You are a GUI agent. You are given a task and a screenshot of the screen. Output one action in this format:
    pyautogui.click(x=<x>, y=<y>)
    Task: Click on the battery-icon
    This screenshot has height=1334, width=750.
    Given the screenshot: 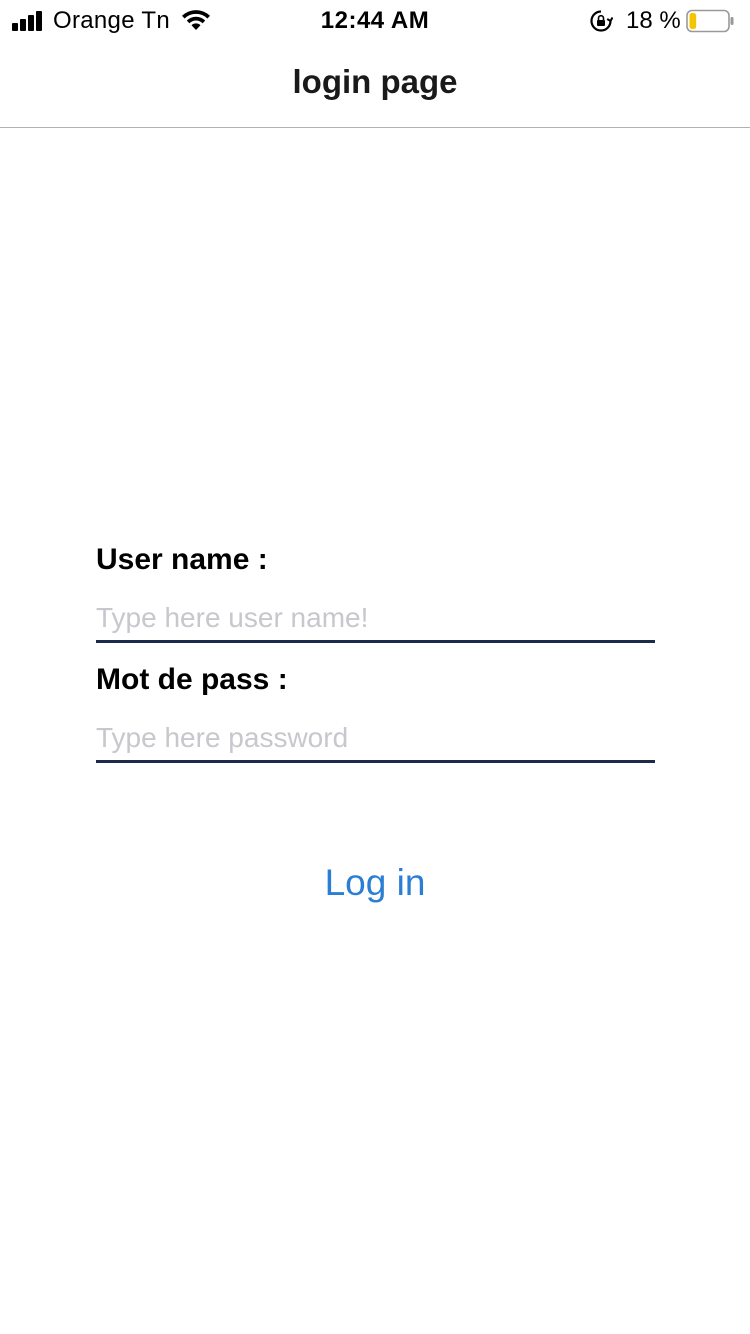 What is the action you would take?
    pyautogui.click(x=710, y=21)
    